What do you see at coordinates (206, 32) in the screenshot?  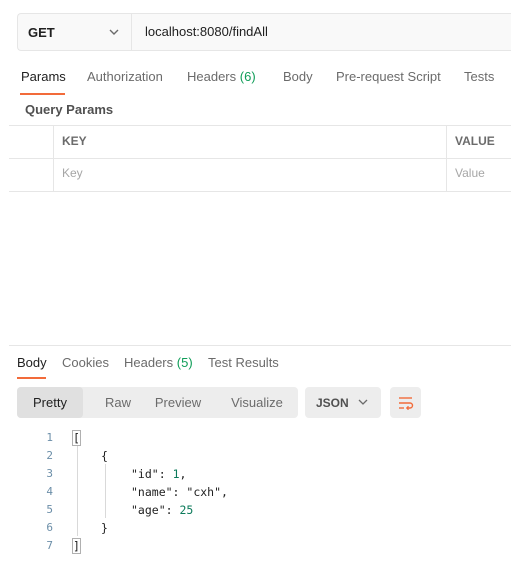 I see `url-input: localhost:8080/findAll` at bounding box center [206, 32].